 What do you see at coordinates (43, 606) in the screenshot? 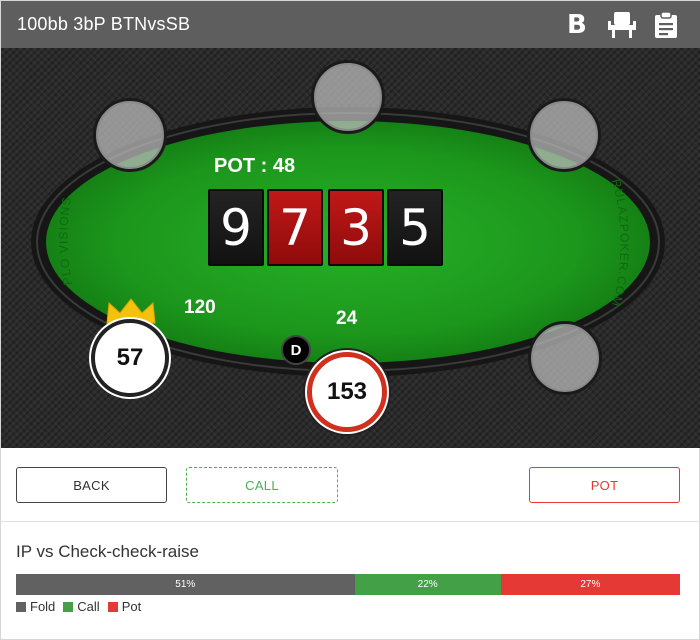
I see `legend-label: Fold` at bounding box center [43, 606].